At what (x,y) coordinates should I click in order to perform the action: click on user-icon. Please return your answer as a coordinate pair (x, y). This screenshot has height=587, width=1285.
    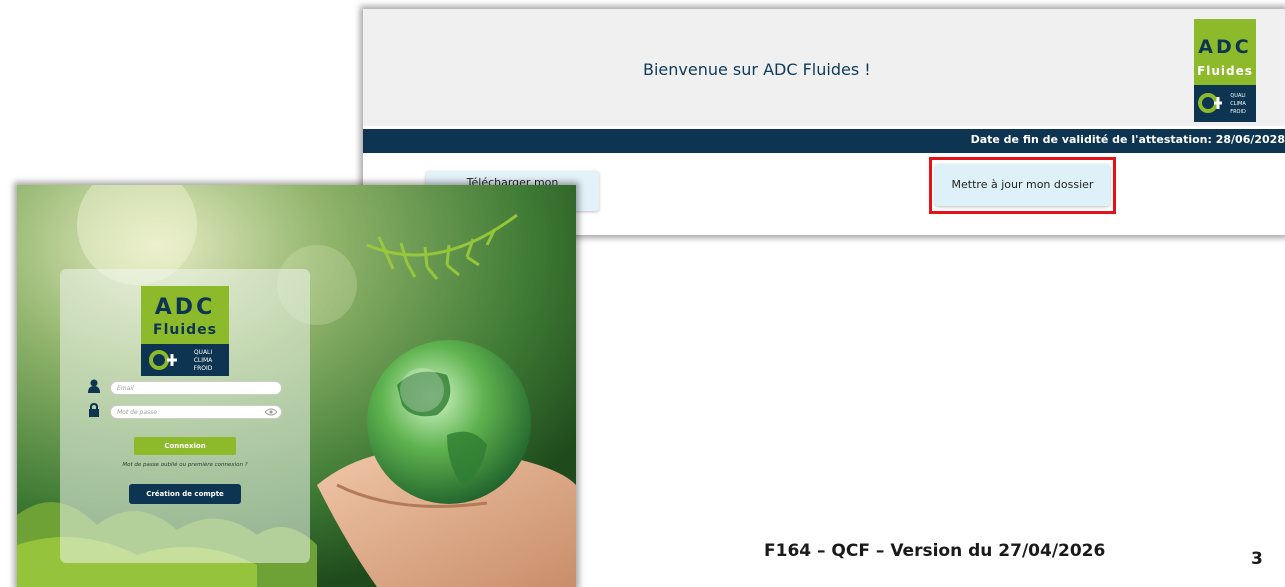
    Looking at the image, I should click on (94, 386).